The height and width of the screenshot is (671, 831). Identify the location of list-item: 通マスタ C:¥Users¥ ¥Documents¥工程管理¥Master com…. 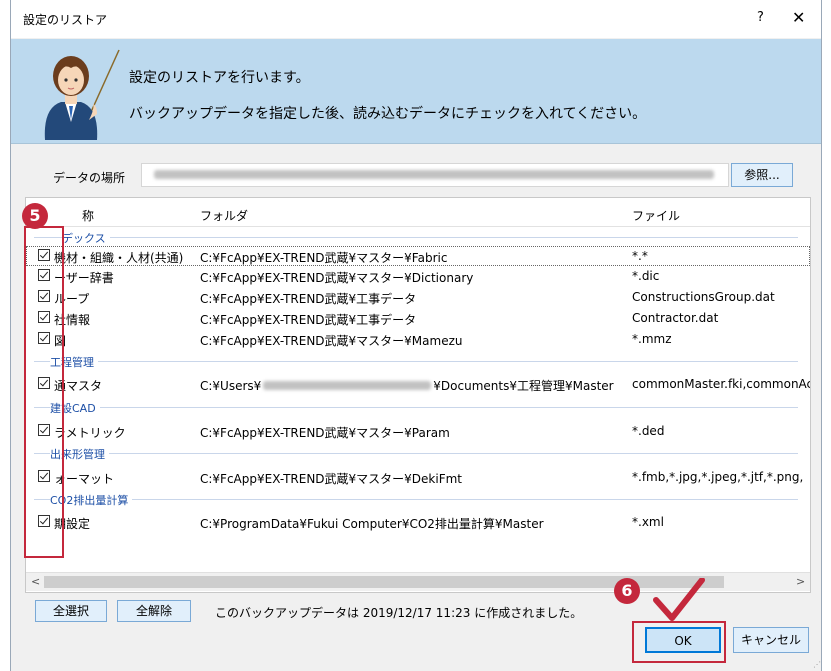
(418, 384).